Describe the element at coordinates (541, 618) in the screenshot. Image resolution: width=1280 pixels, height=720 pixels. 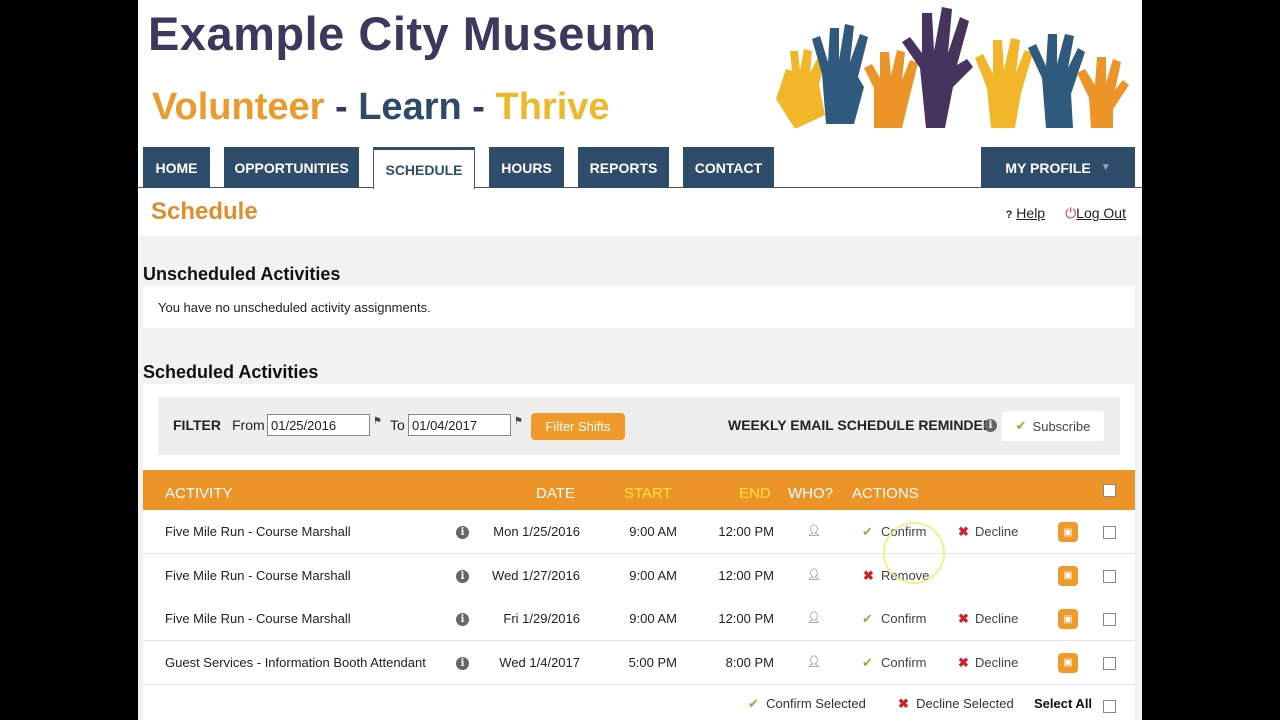
I see `shift-date: Fri 1/29/2016` at that location.